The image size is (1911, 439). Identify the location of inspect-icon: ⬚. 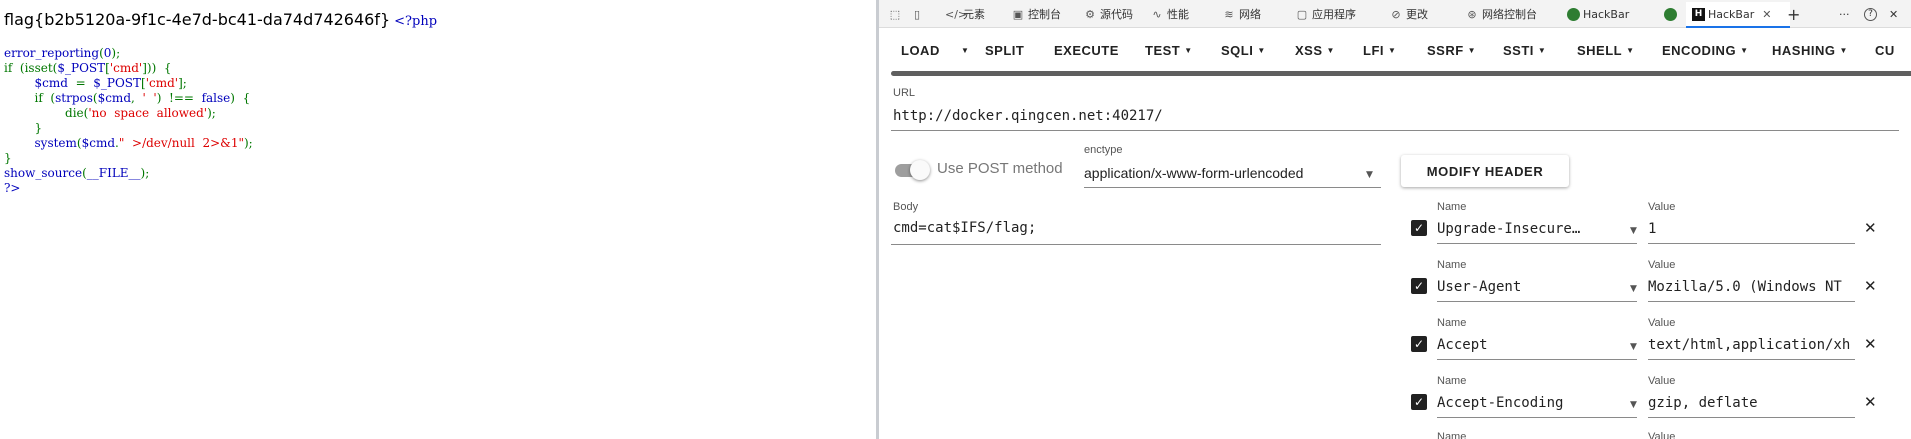
(896, 14).